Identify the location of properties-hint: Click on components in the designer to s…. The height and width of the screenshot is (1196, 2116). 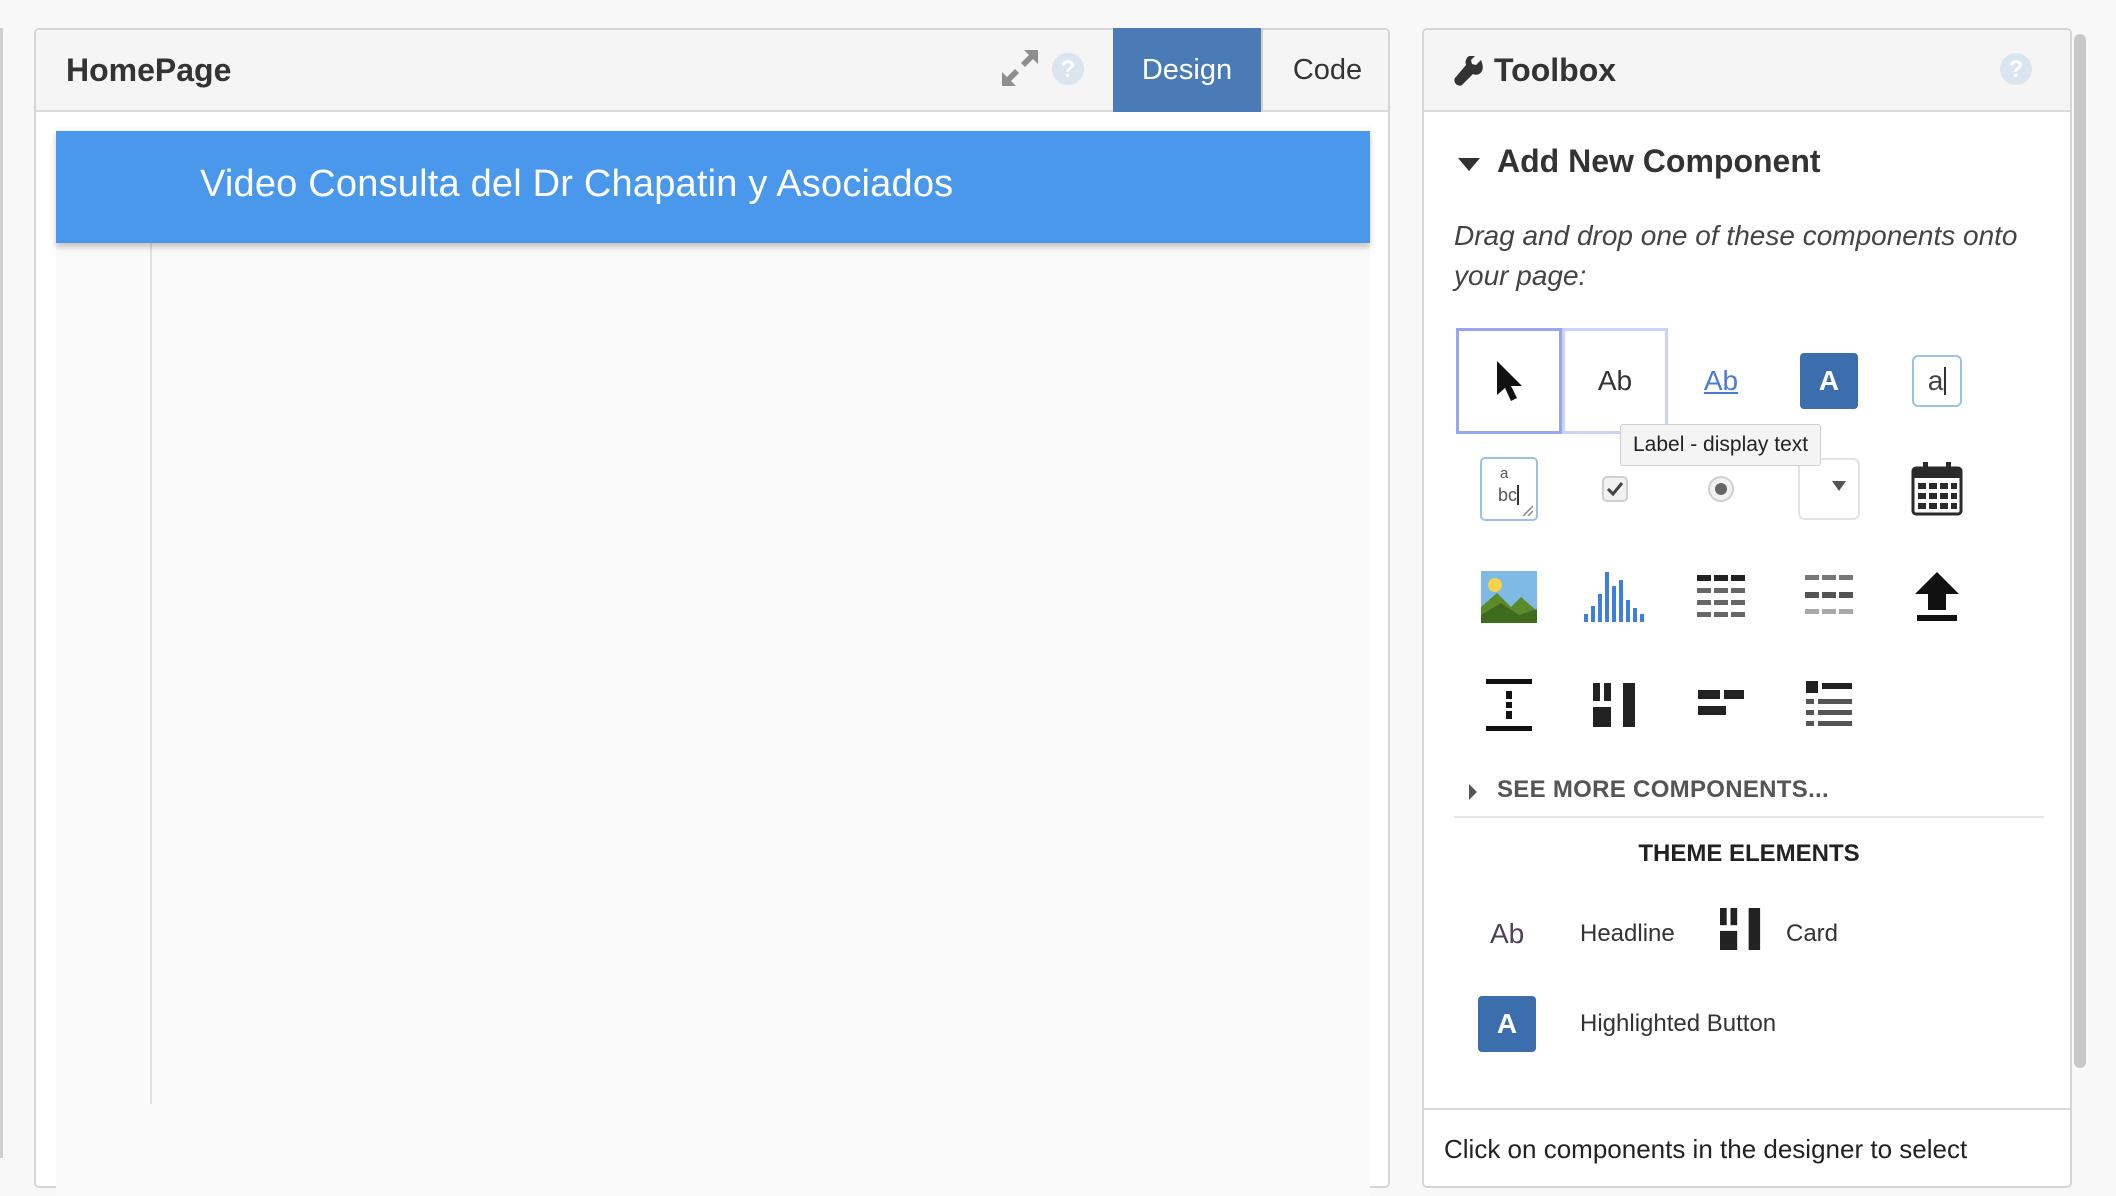
(1706, 1149).